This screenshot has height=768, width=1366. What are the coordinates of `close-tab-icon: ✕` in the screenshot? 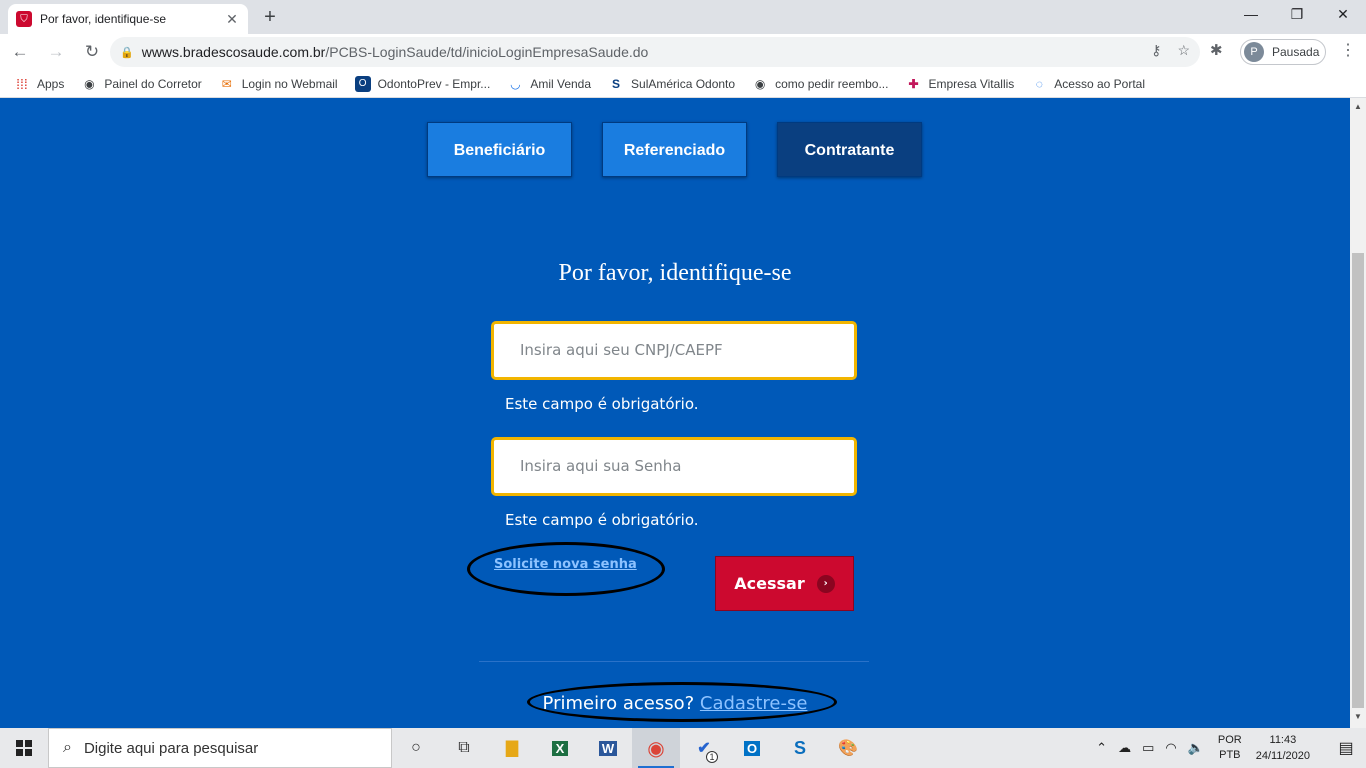 It's located at (232, 19).